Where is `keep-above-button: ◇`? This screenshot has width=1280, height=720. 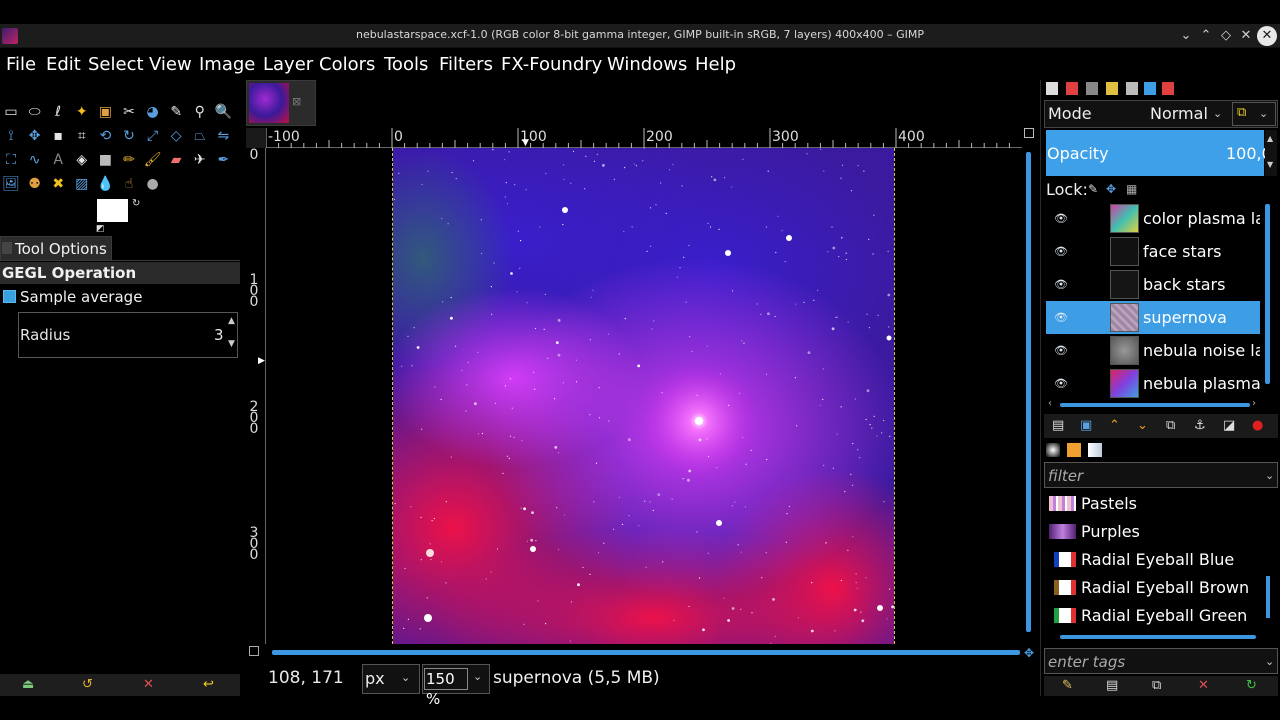
keep-above-button: ◇ is located at coordinates (1226, 36).